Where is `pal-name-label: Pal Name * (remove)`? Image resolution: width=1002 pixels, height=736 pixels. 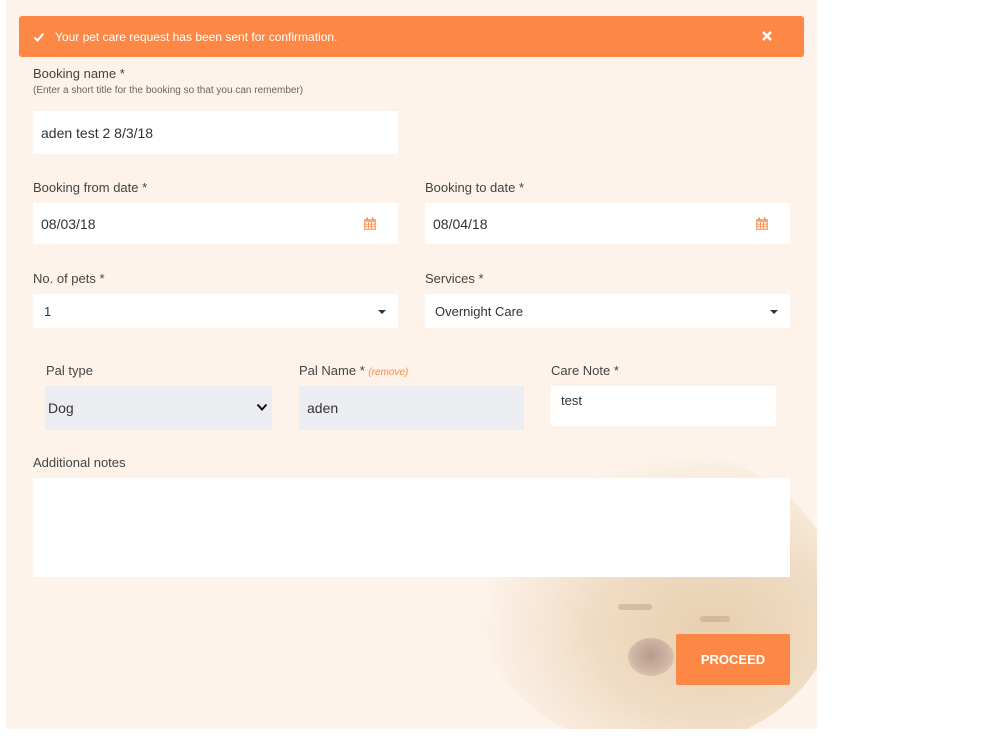
pal-name-label: Pal Name * (remove) is located at coordinates (353, 370).